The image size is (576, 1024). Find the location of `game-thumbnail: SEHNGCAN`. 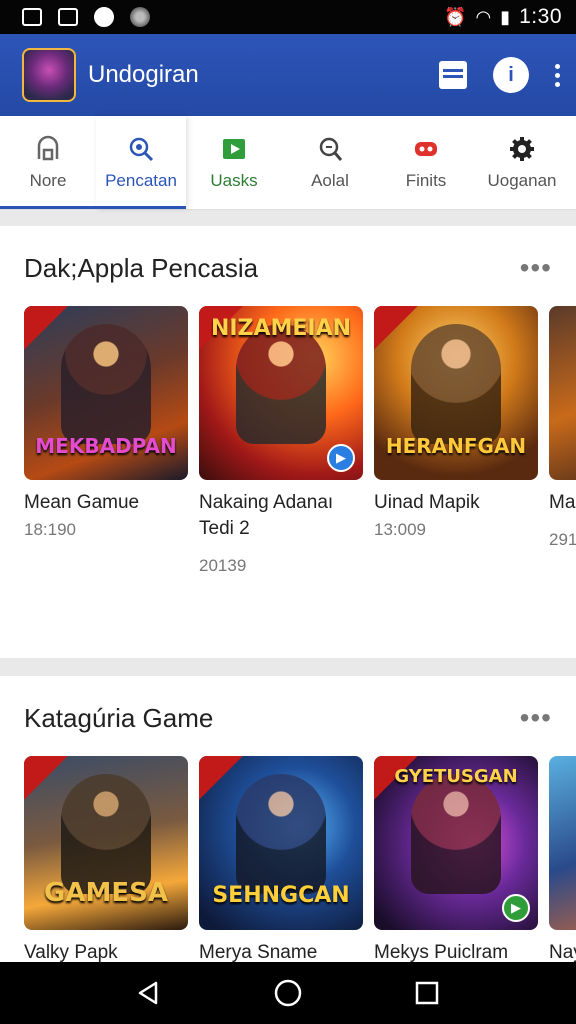

game-thumbnail: SEHNGCAN is located at coordinates (281, 843).